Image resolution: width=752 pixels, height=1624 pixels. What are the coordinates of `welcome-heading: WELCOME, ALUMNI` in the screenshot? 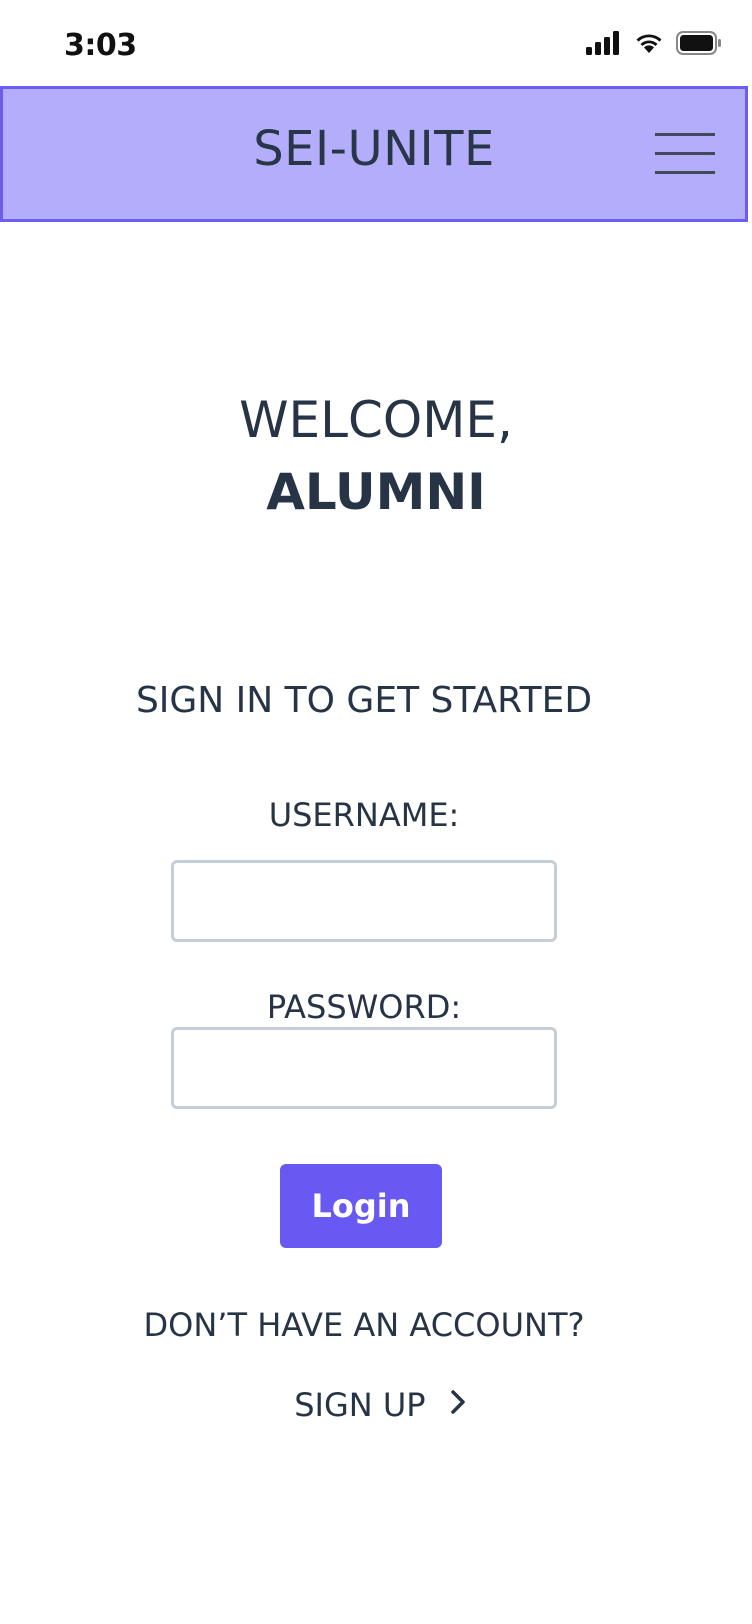 It's located at (376, 456).